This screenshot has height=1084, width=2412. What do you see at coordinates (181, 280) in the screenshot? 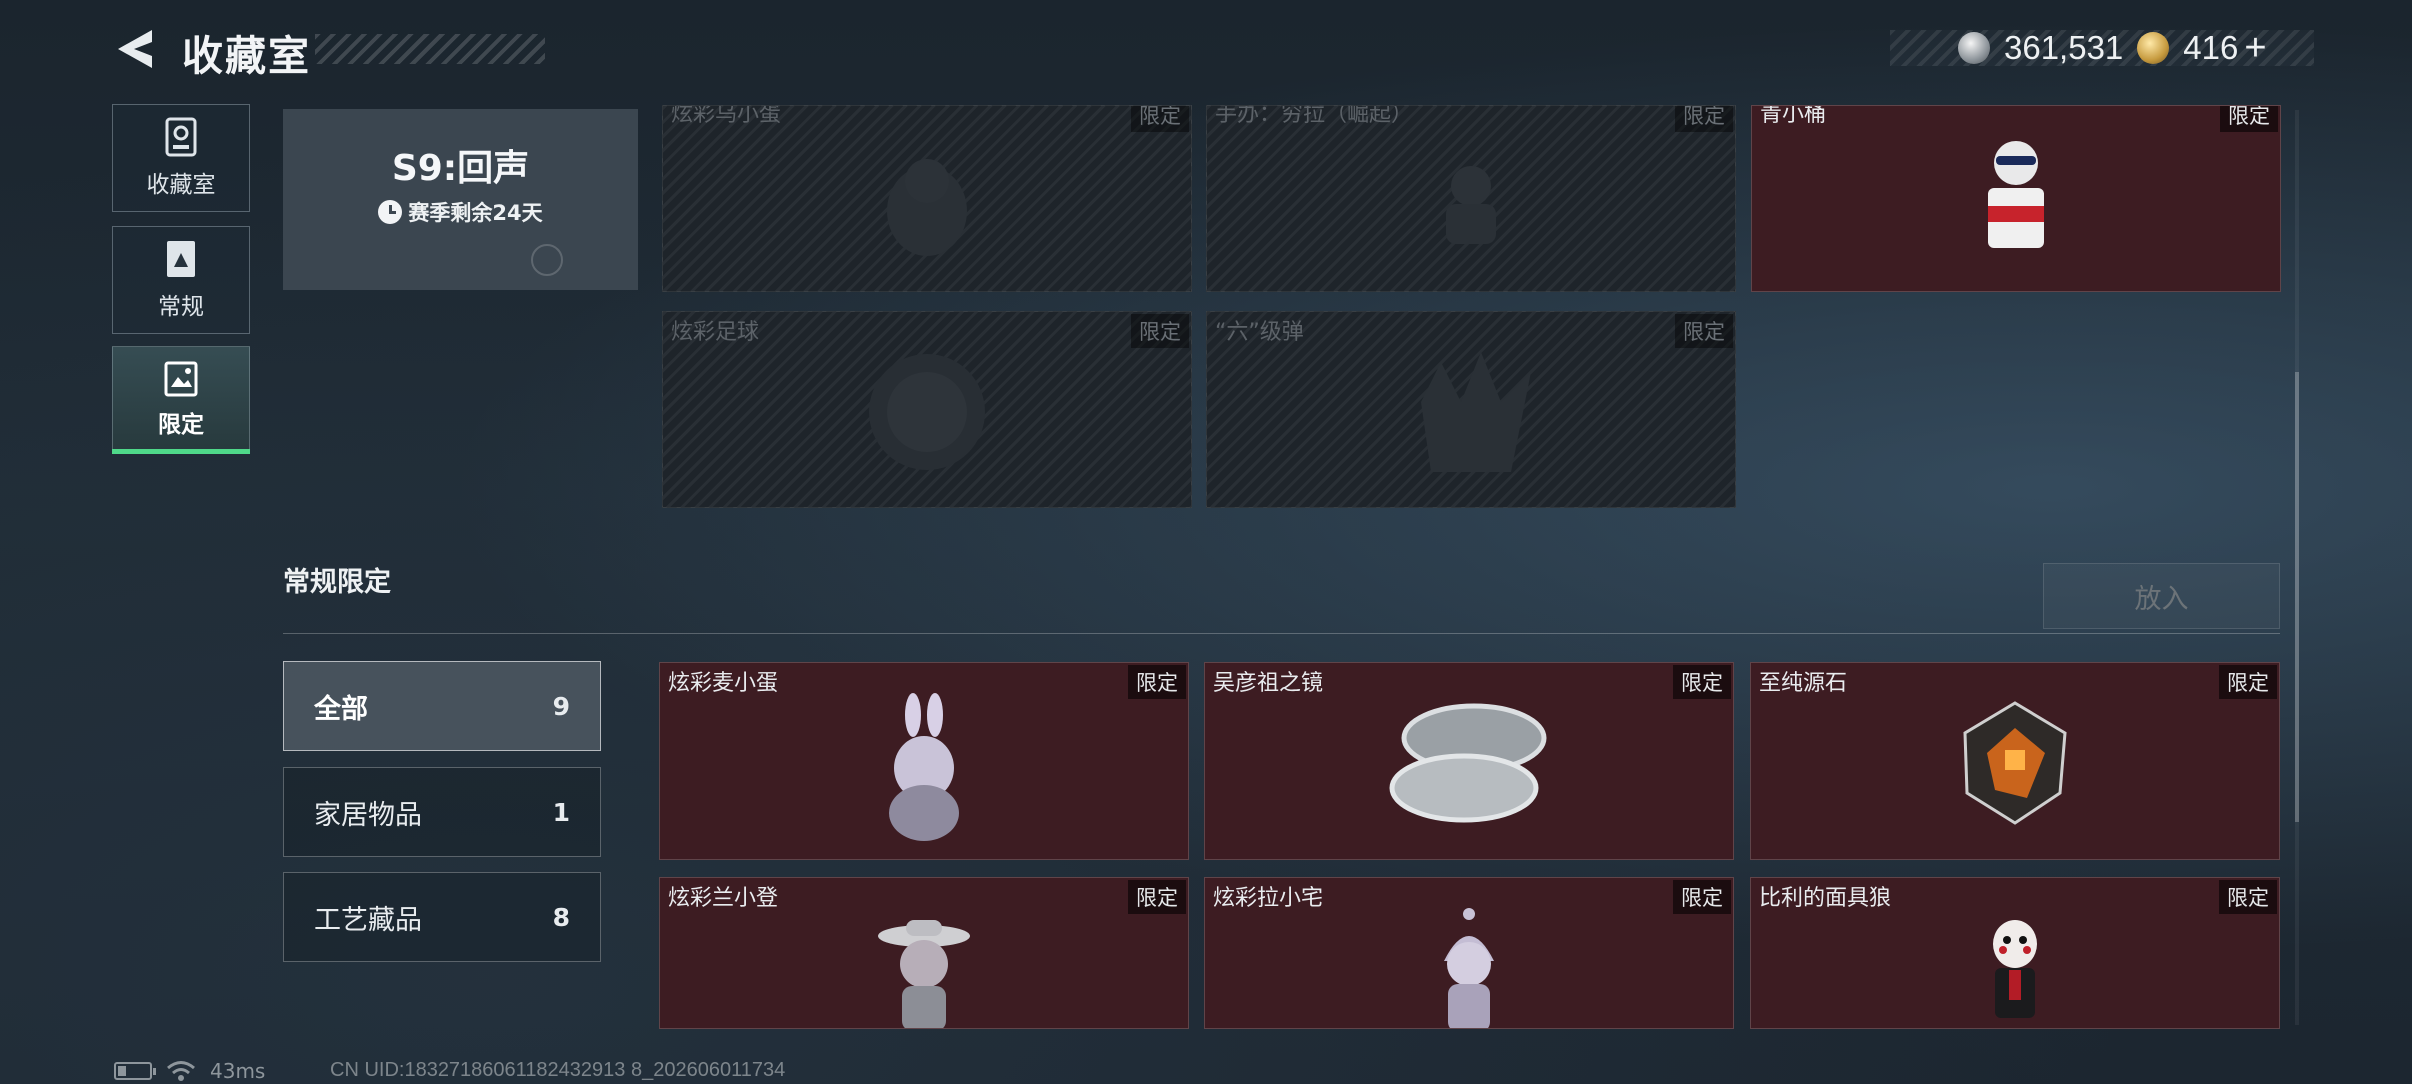
I see `nav-item-regular: 常规` at bounding box center [181, 280].